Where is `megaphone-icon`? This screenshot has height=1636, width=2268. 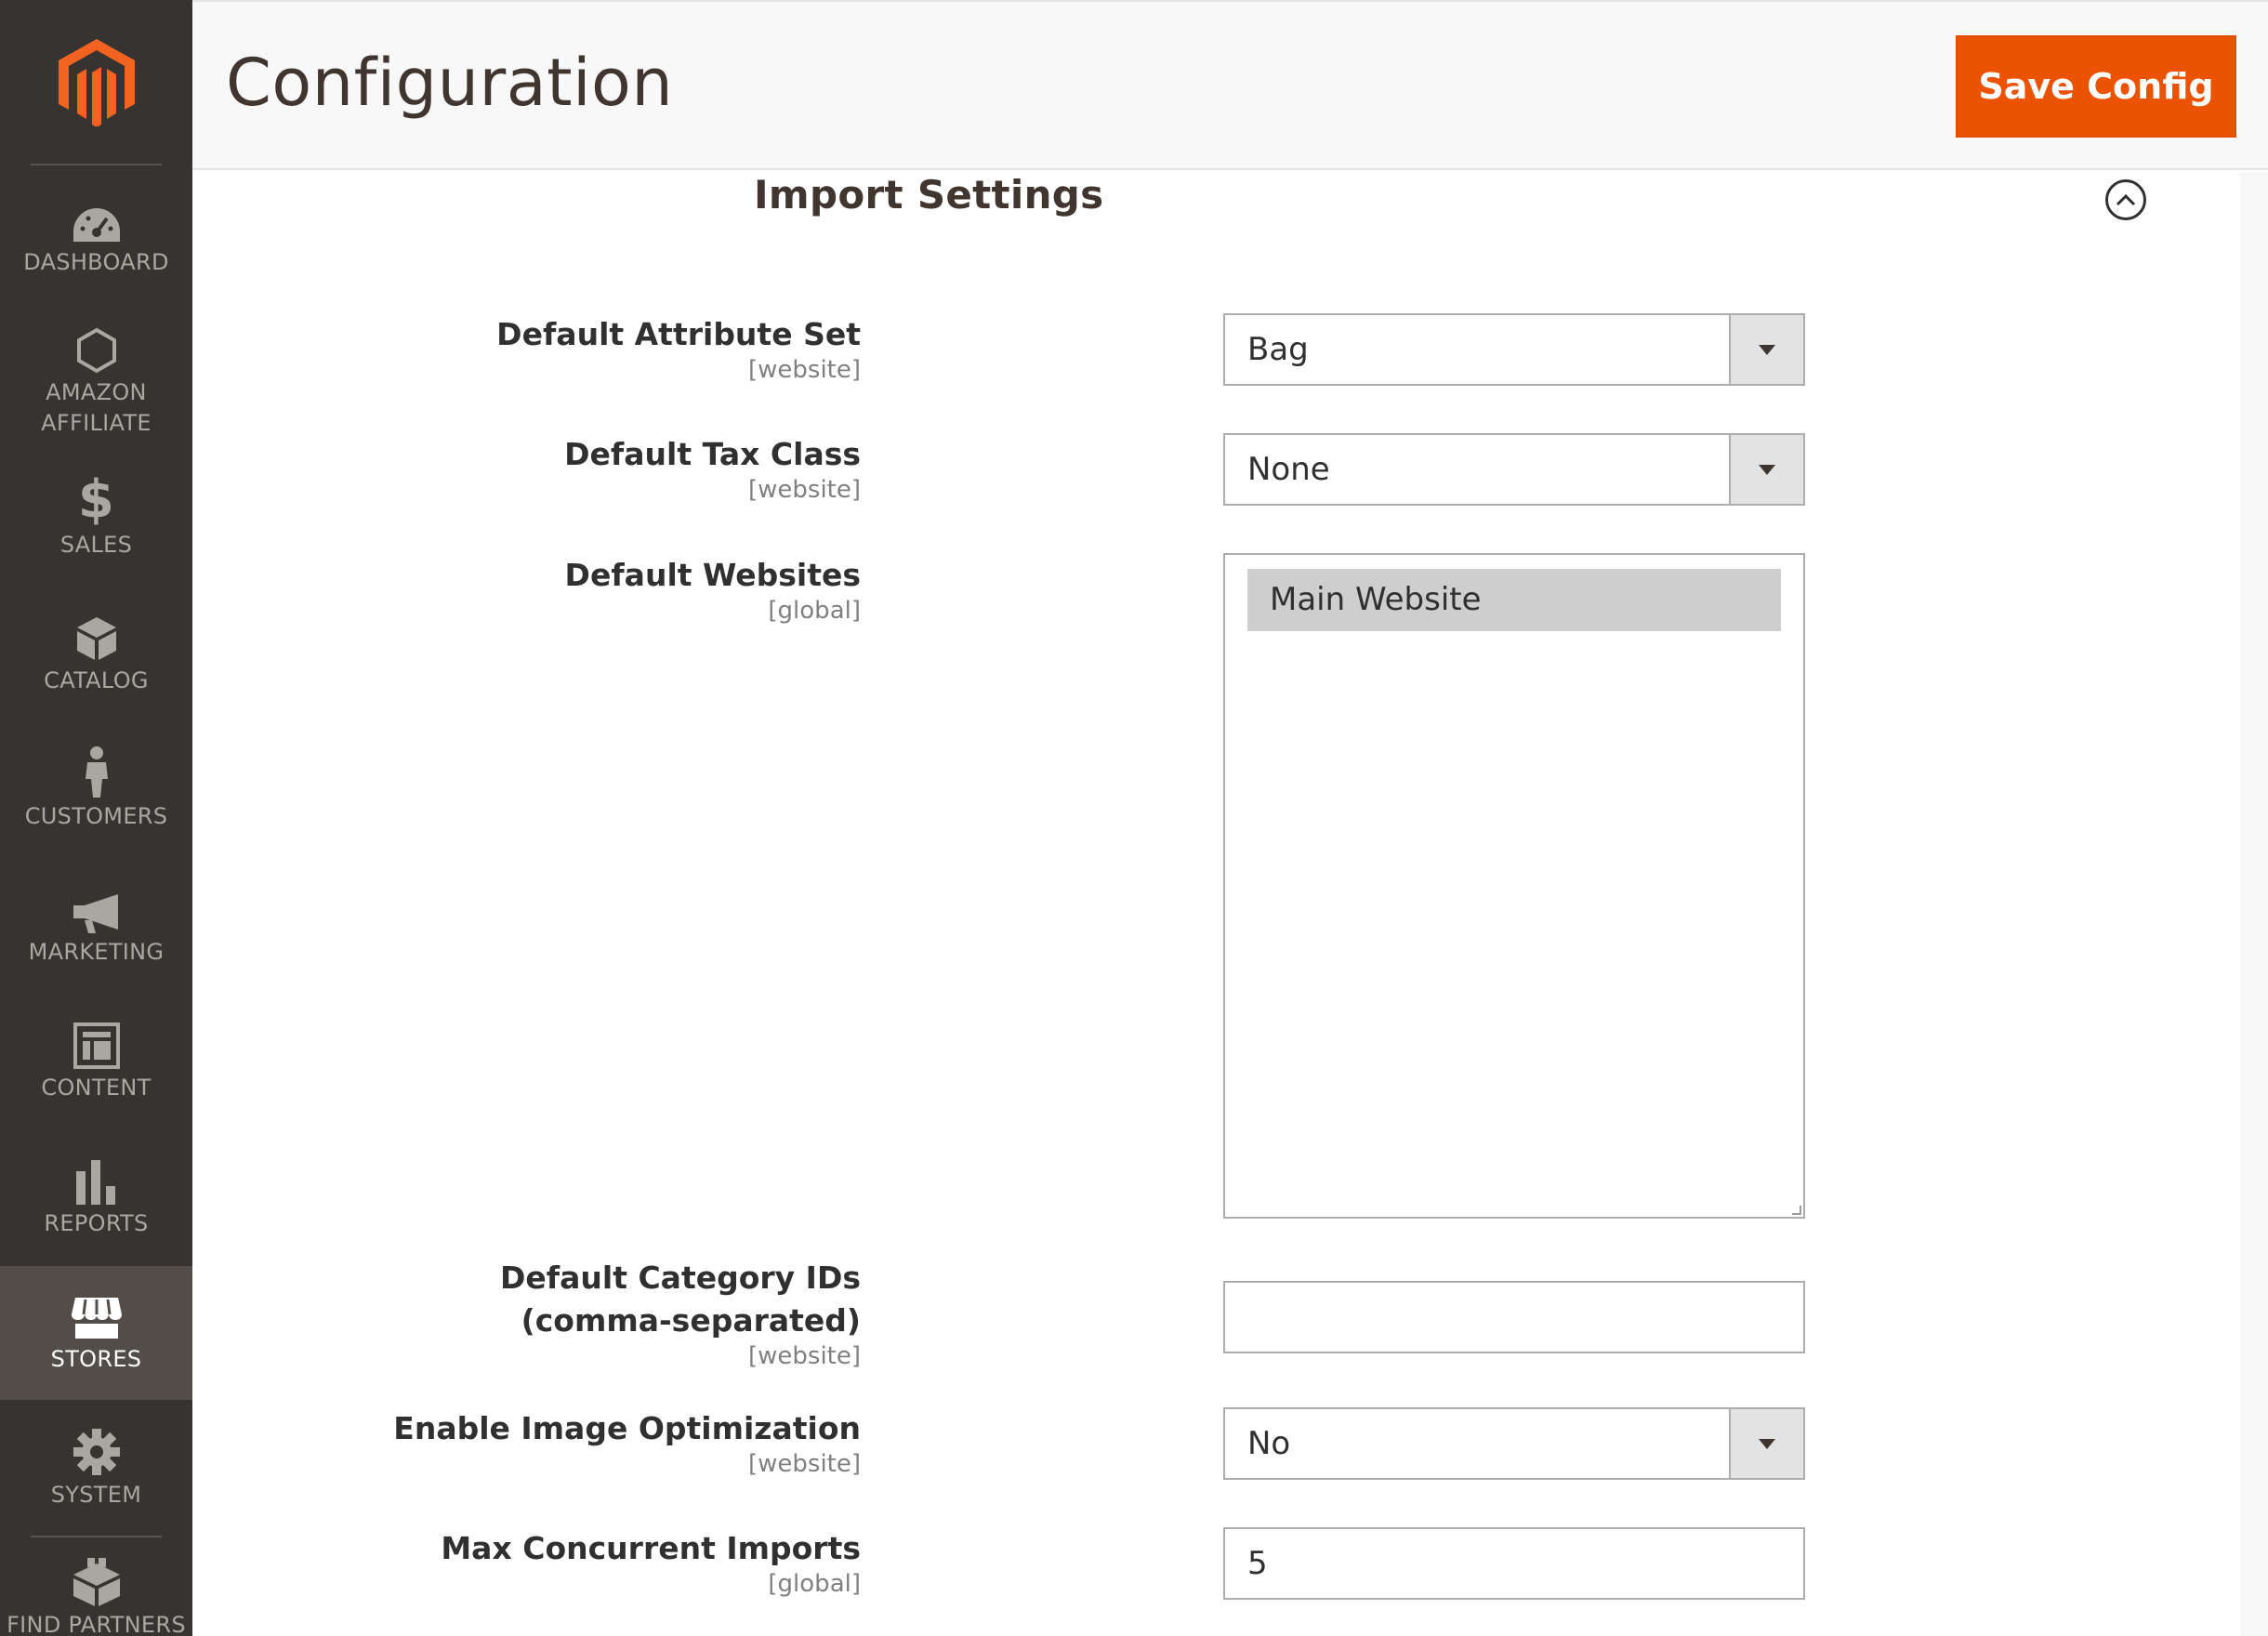
megaphone-icon is located at coordinates (97, 904).